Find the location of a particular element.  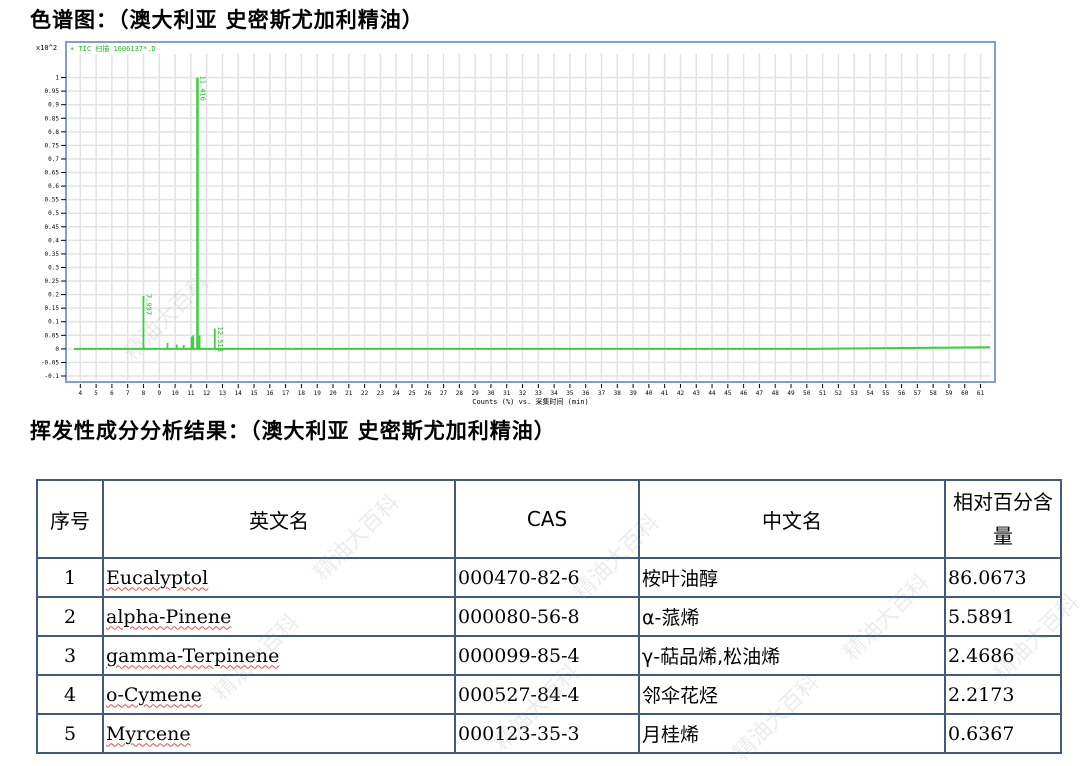

x-tick-label: 26 is located at coordinates (428, 393).